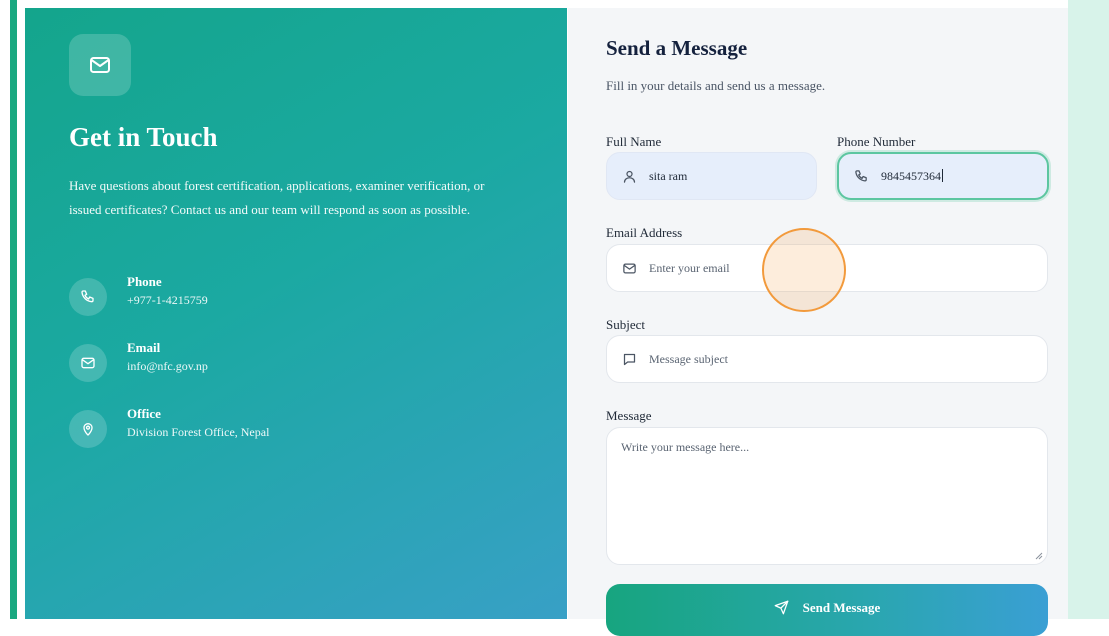 This screenshot has width=1109, height=636. I want to click on full-name-field: sita ram, so click(711, 176).